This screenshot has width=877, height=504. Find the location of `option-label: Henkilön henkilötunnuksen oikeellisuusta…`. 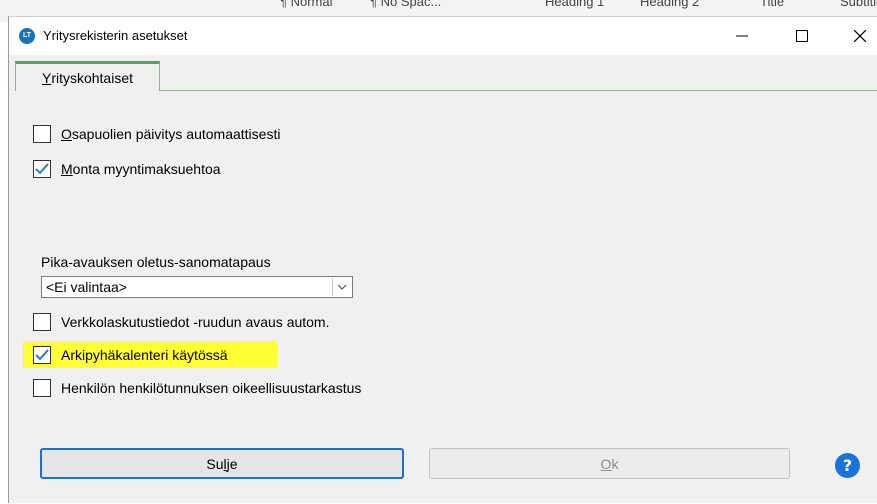

option-label: Henkilön henkilötunnuksen oikeellisuusta… is located at coordinates (211, 388).